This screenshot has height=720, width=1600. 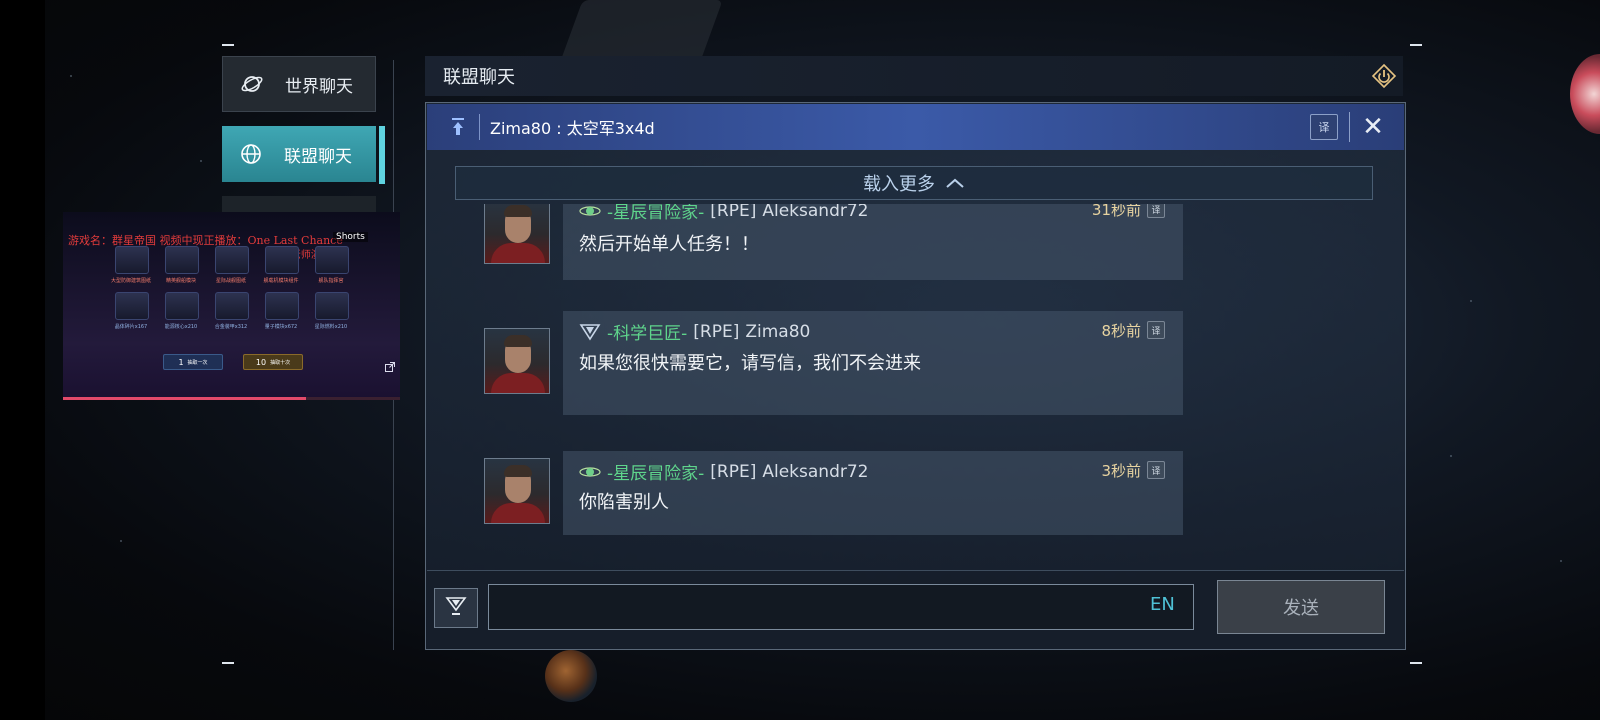 What do you see at coordinates (350, 237) in the screenshot?
I see `video-overlay-tag: Shorts` at bounding box center [350, 237].